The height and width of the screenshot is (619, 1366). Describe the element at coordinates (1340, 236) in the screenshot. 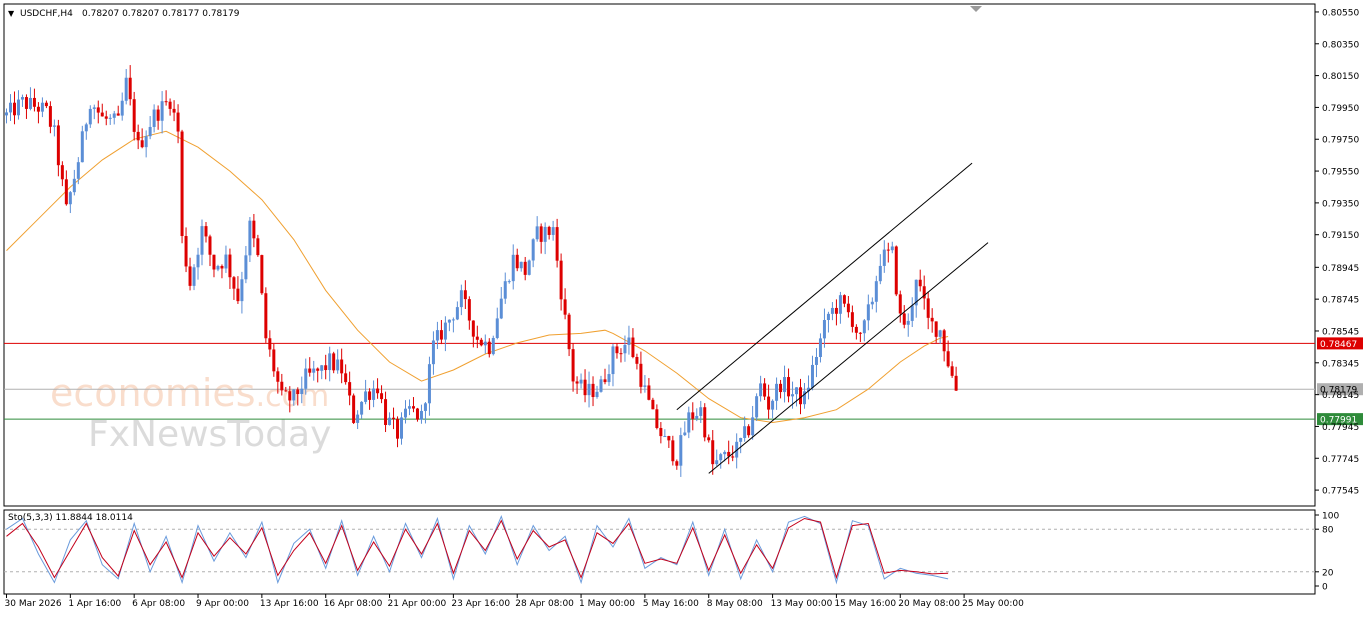

I see `price-tick-label: 0.79150` at that location.